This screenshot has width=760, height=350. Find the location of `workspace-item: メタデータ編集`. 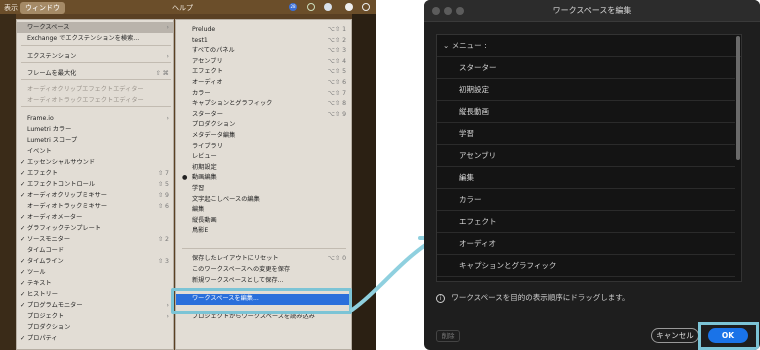

workspace-item: メタデータ編集 is located at coordinates (263, 136).